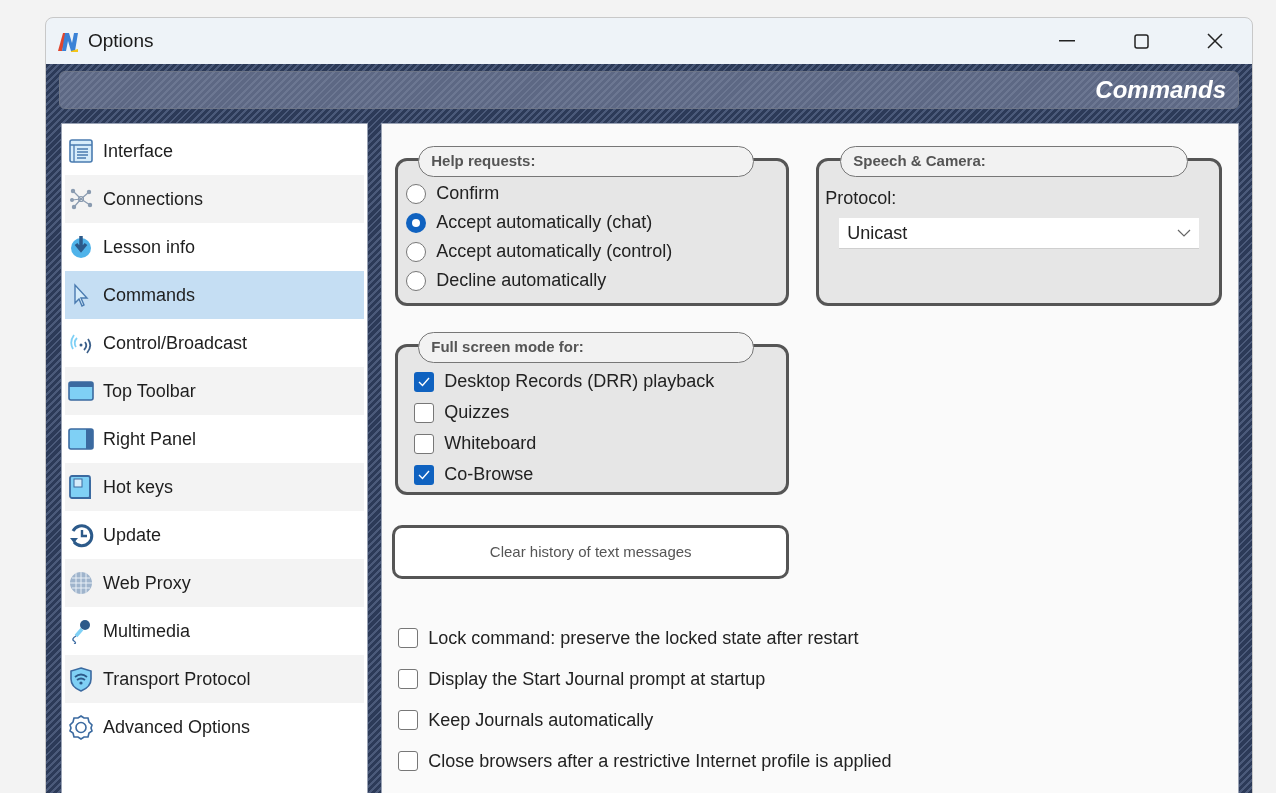 Image resolution: width=1276 pixels, height=793 pixels. I want to click on side-panel-icon, so click(81, 439).